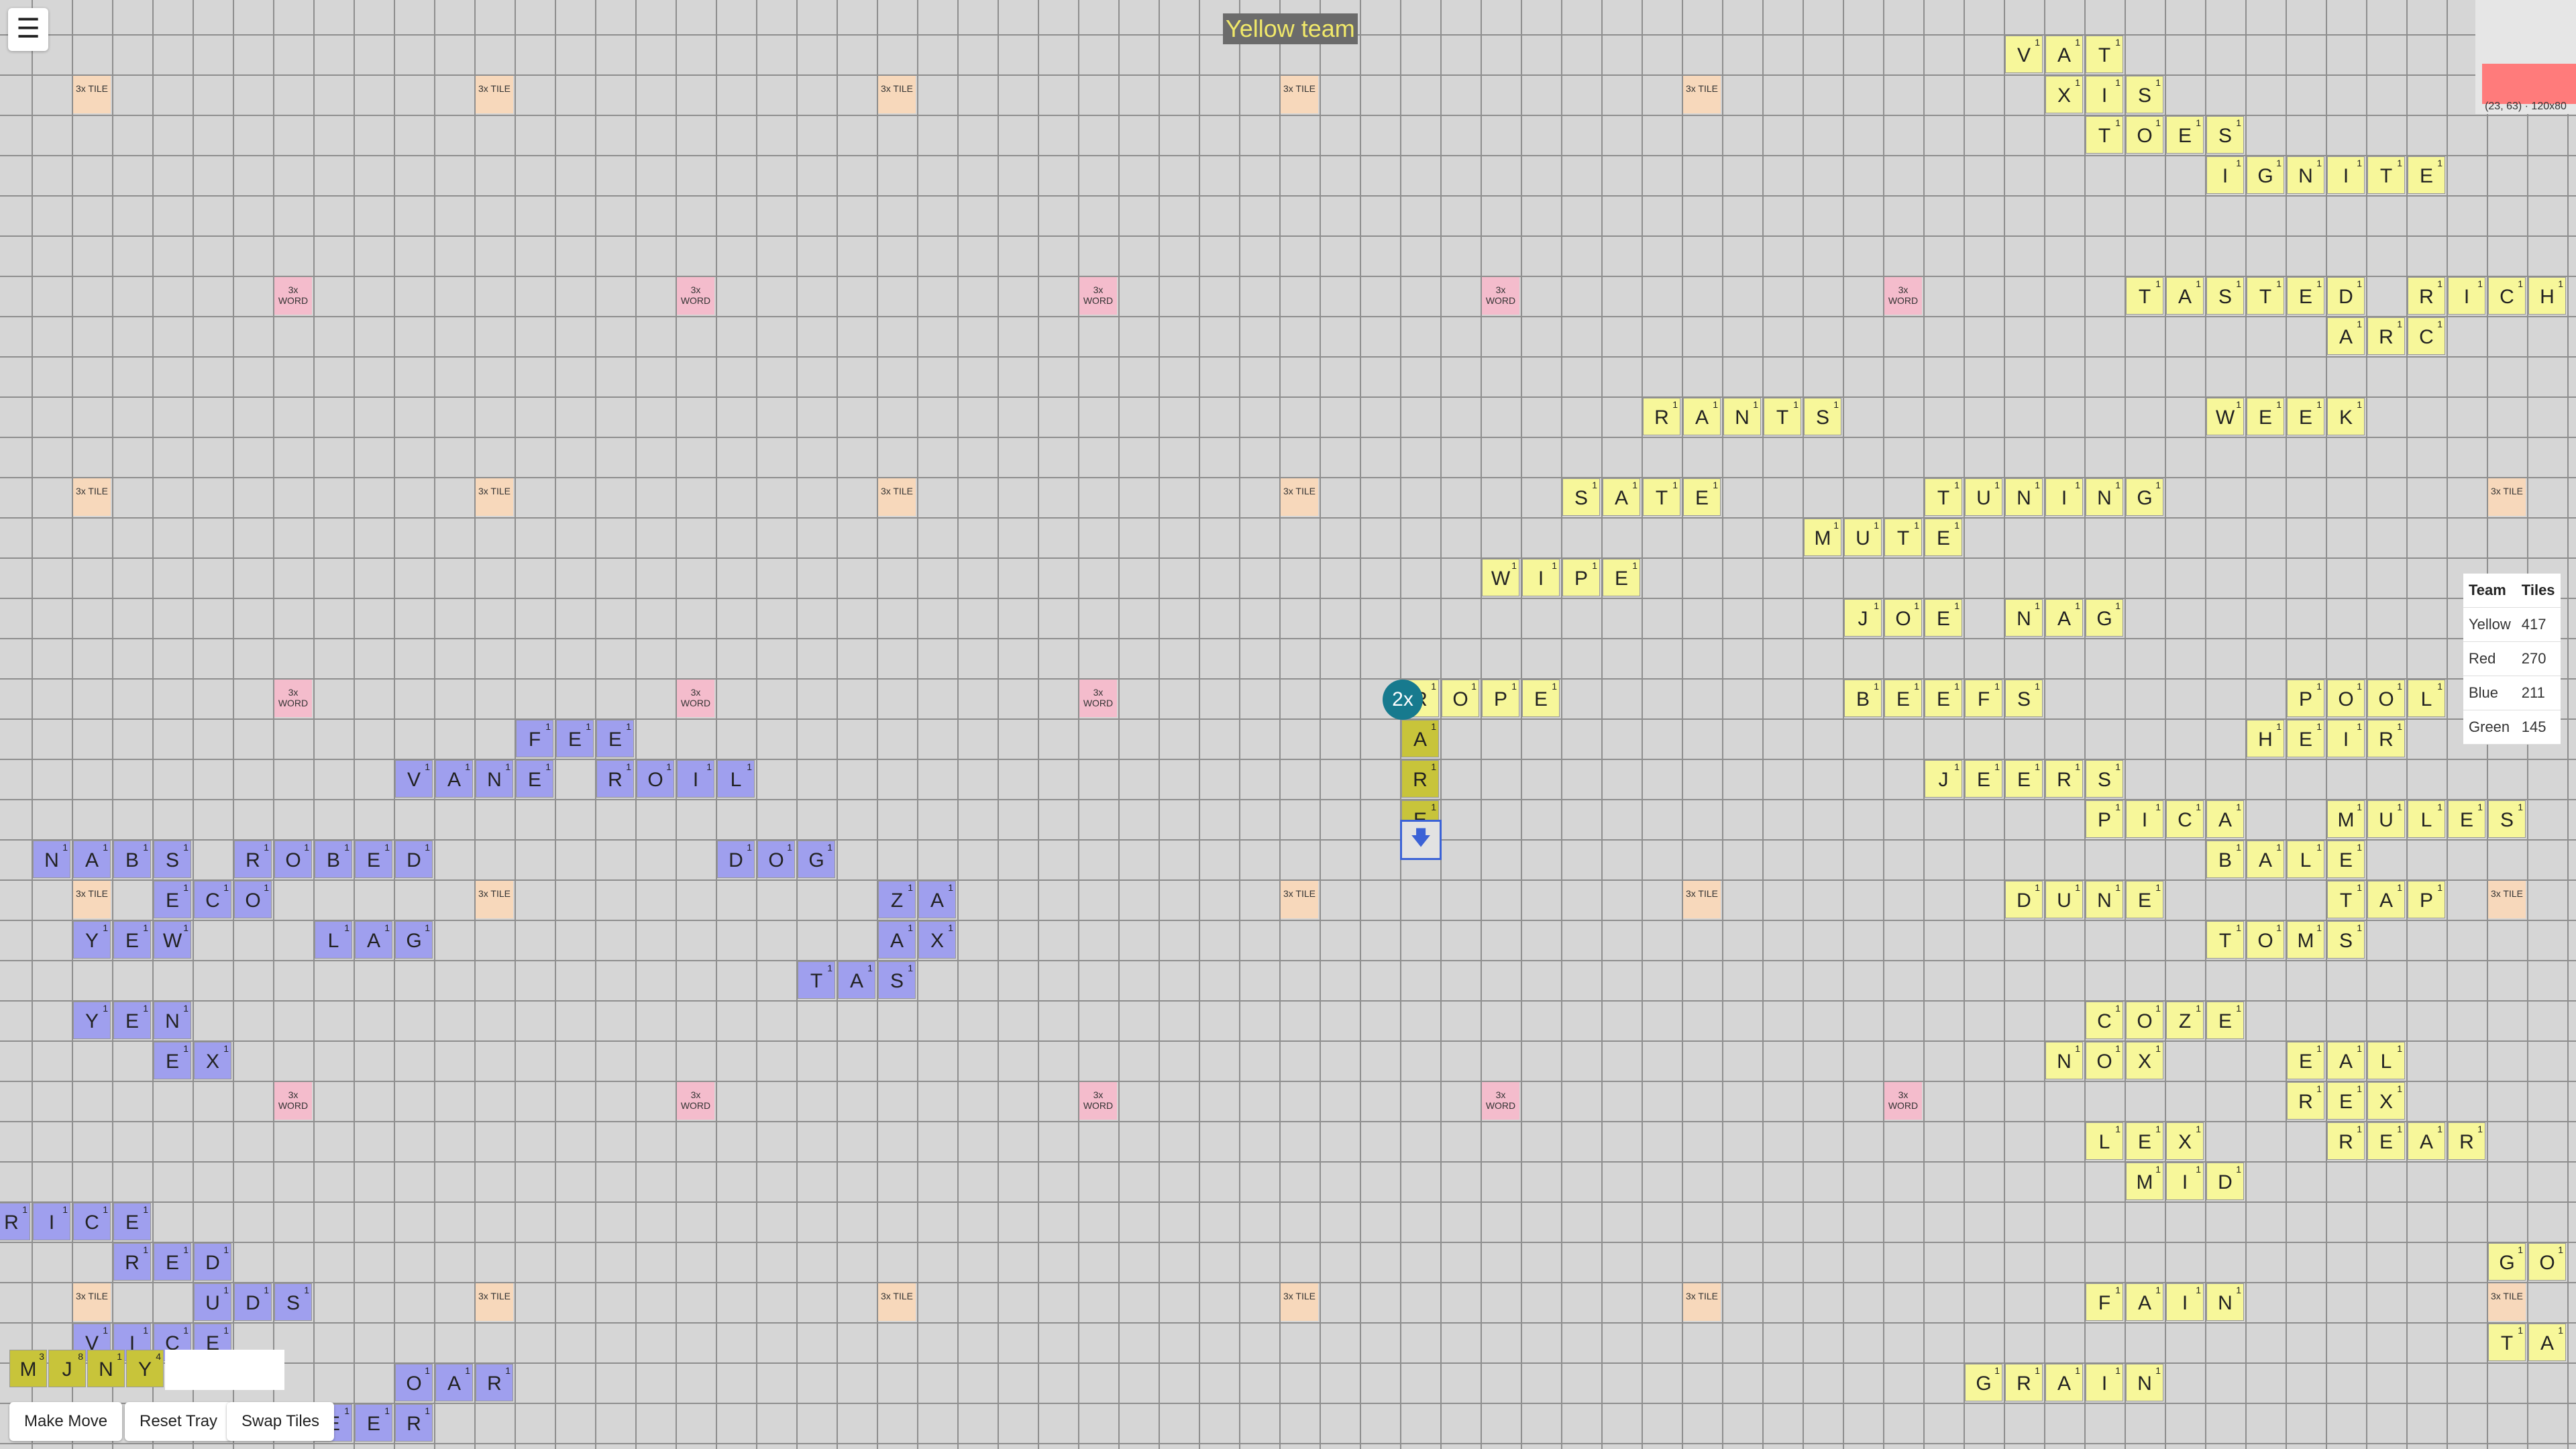 This screenshot has width=2576, height=1449. I want to click on tray-tile: Y4, so click(145, 1368).